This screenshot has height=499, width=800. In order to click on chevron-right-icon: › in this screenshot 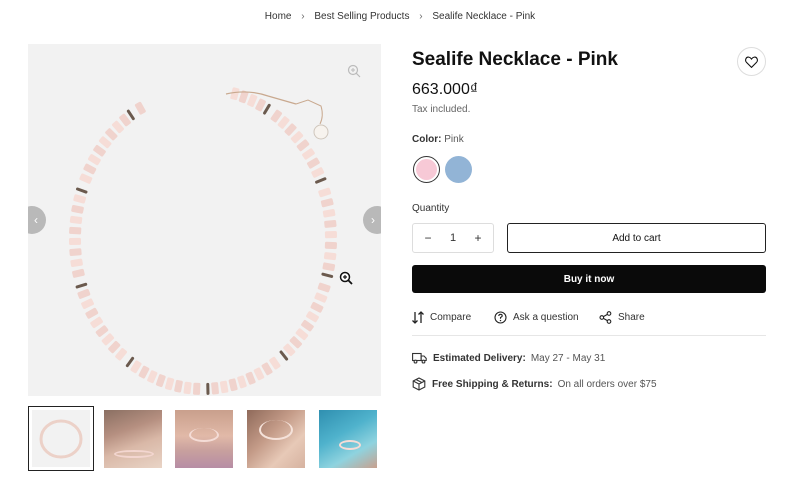, I will do `click(373, 220)`.